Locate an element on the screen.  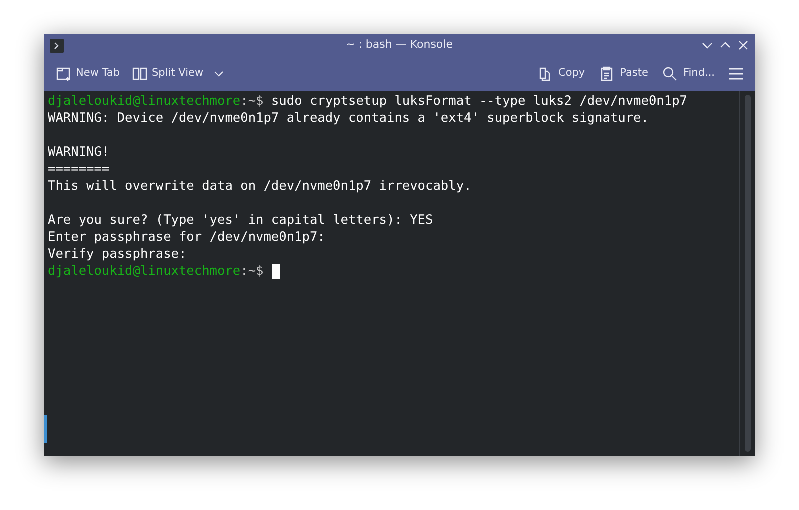
clipboard-icon is located at coordinates (607, 74).